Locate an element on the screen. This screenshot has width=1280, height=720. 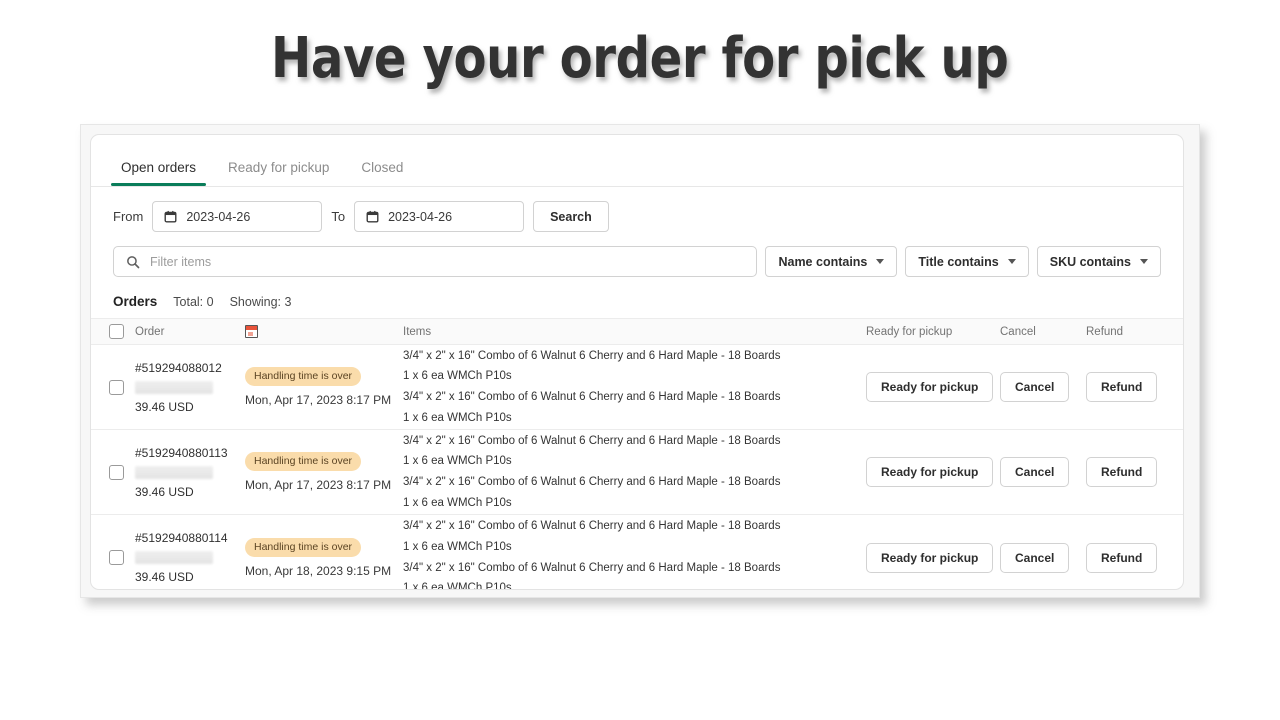
orders-summary: Orders Total: 0 Showing: 3 is located at coordinates (637, 297).